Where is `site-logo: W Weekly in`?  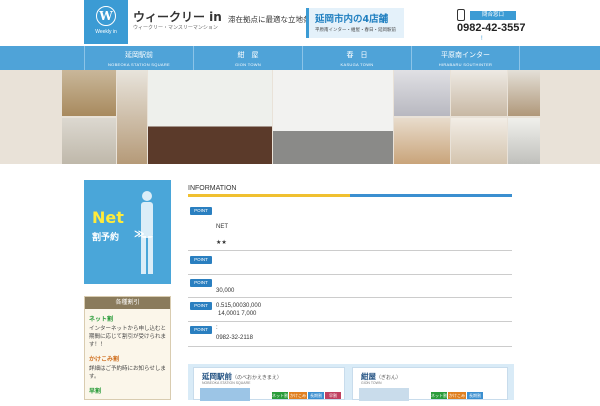
site-logo: W Weekly in is located at coordinates (106, 22).